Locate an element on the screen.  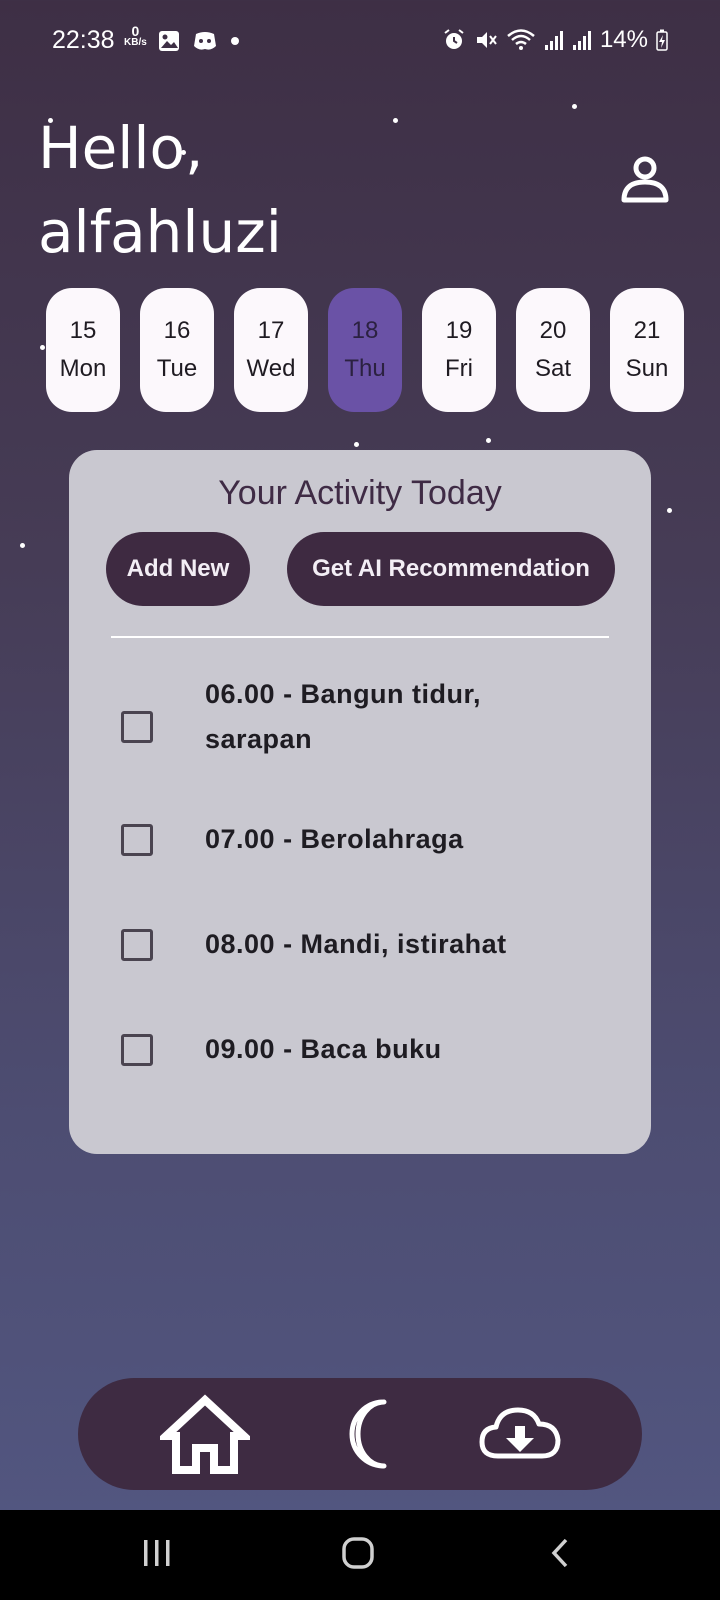
notification-icons is located at coordinates (199, 41).